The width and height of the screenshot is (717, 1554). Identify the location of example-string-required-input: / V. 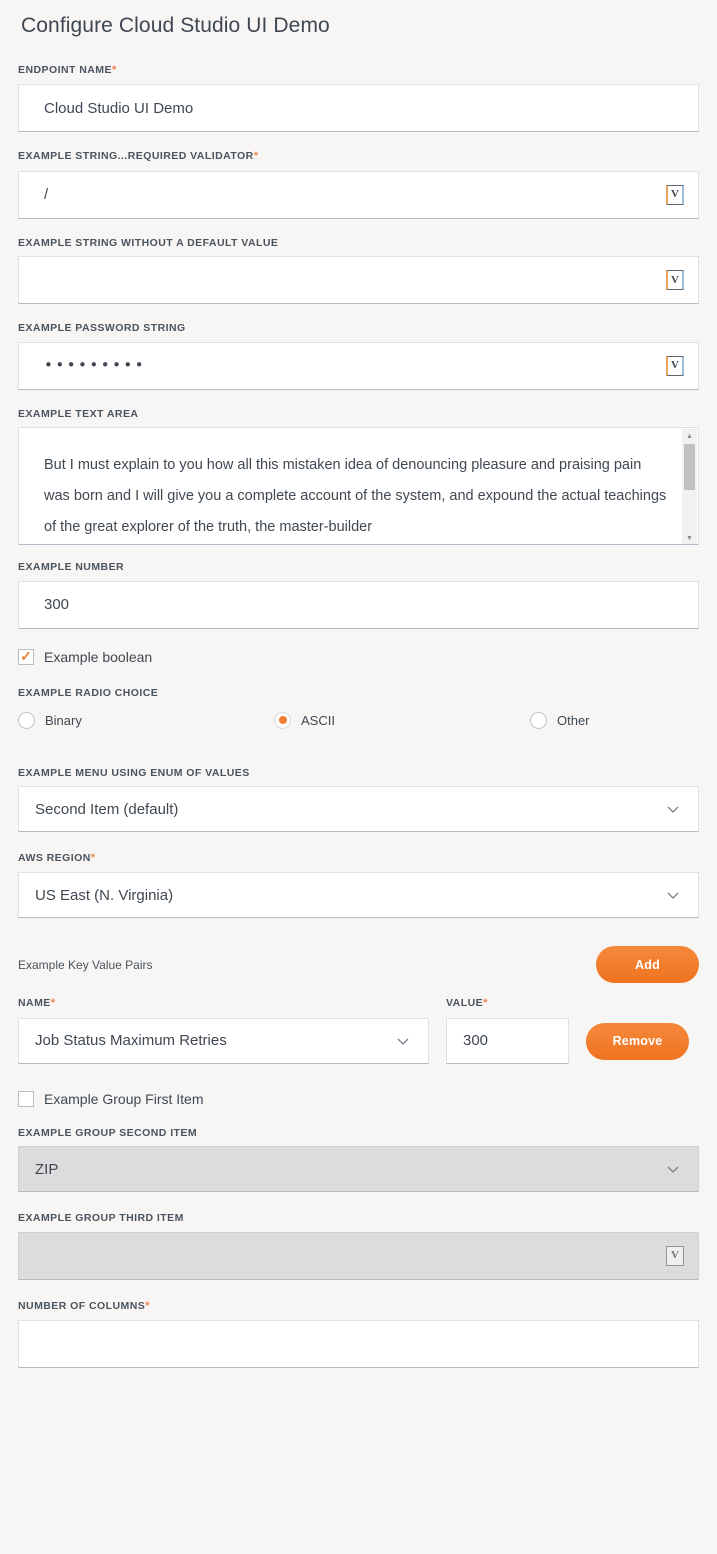
(358, 194).